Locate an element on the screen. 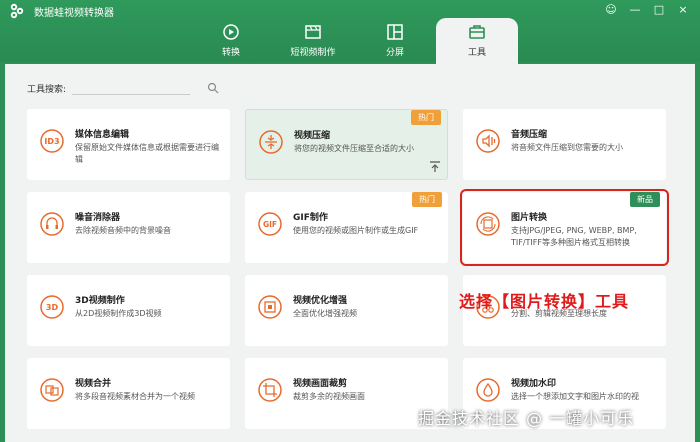 This screenshot has width=700, height=442. tool-desc: 裁剪多余的视频画面 is located at coordinates (329, 396).